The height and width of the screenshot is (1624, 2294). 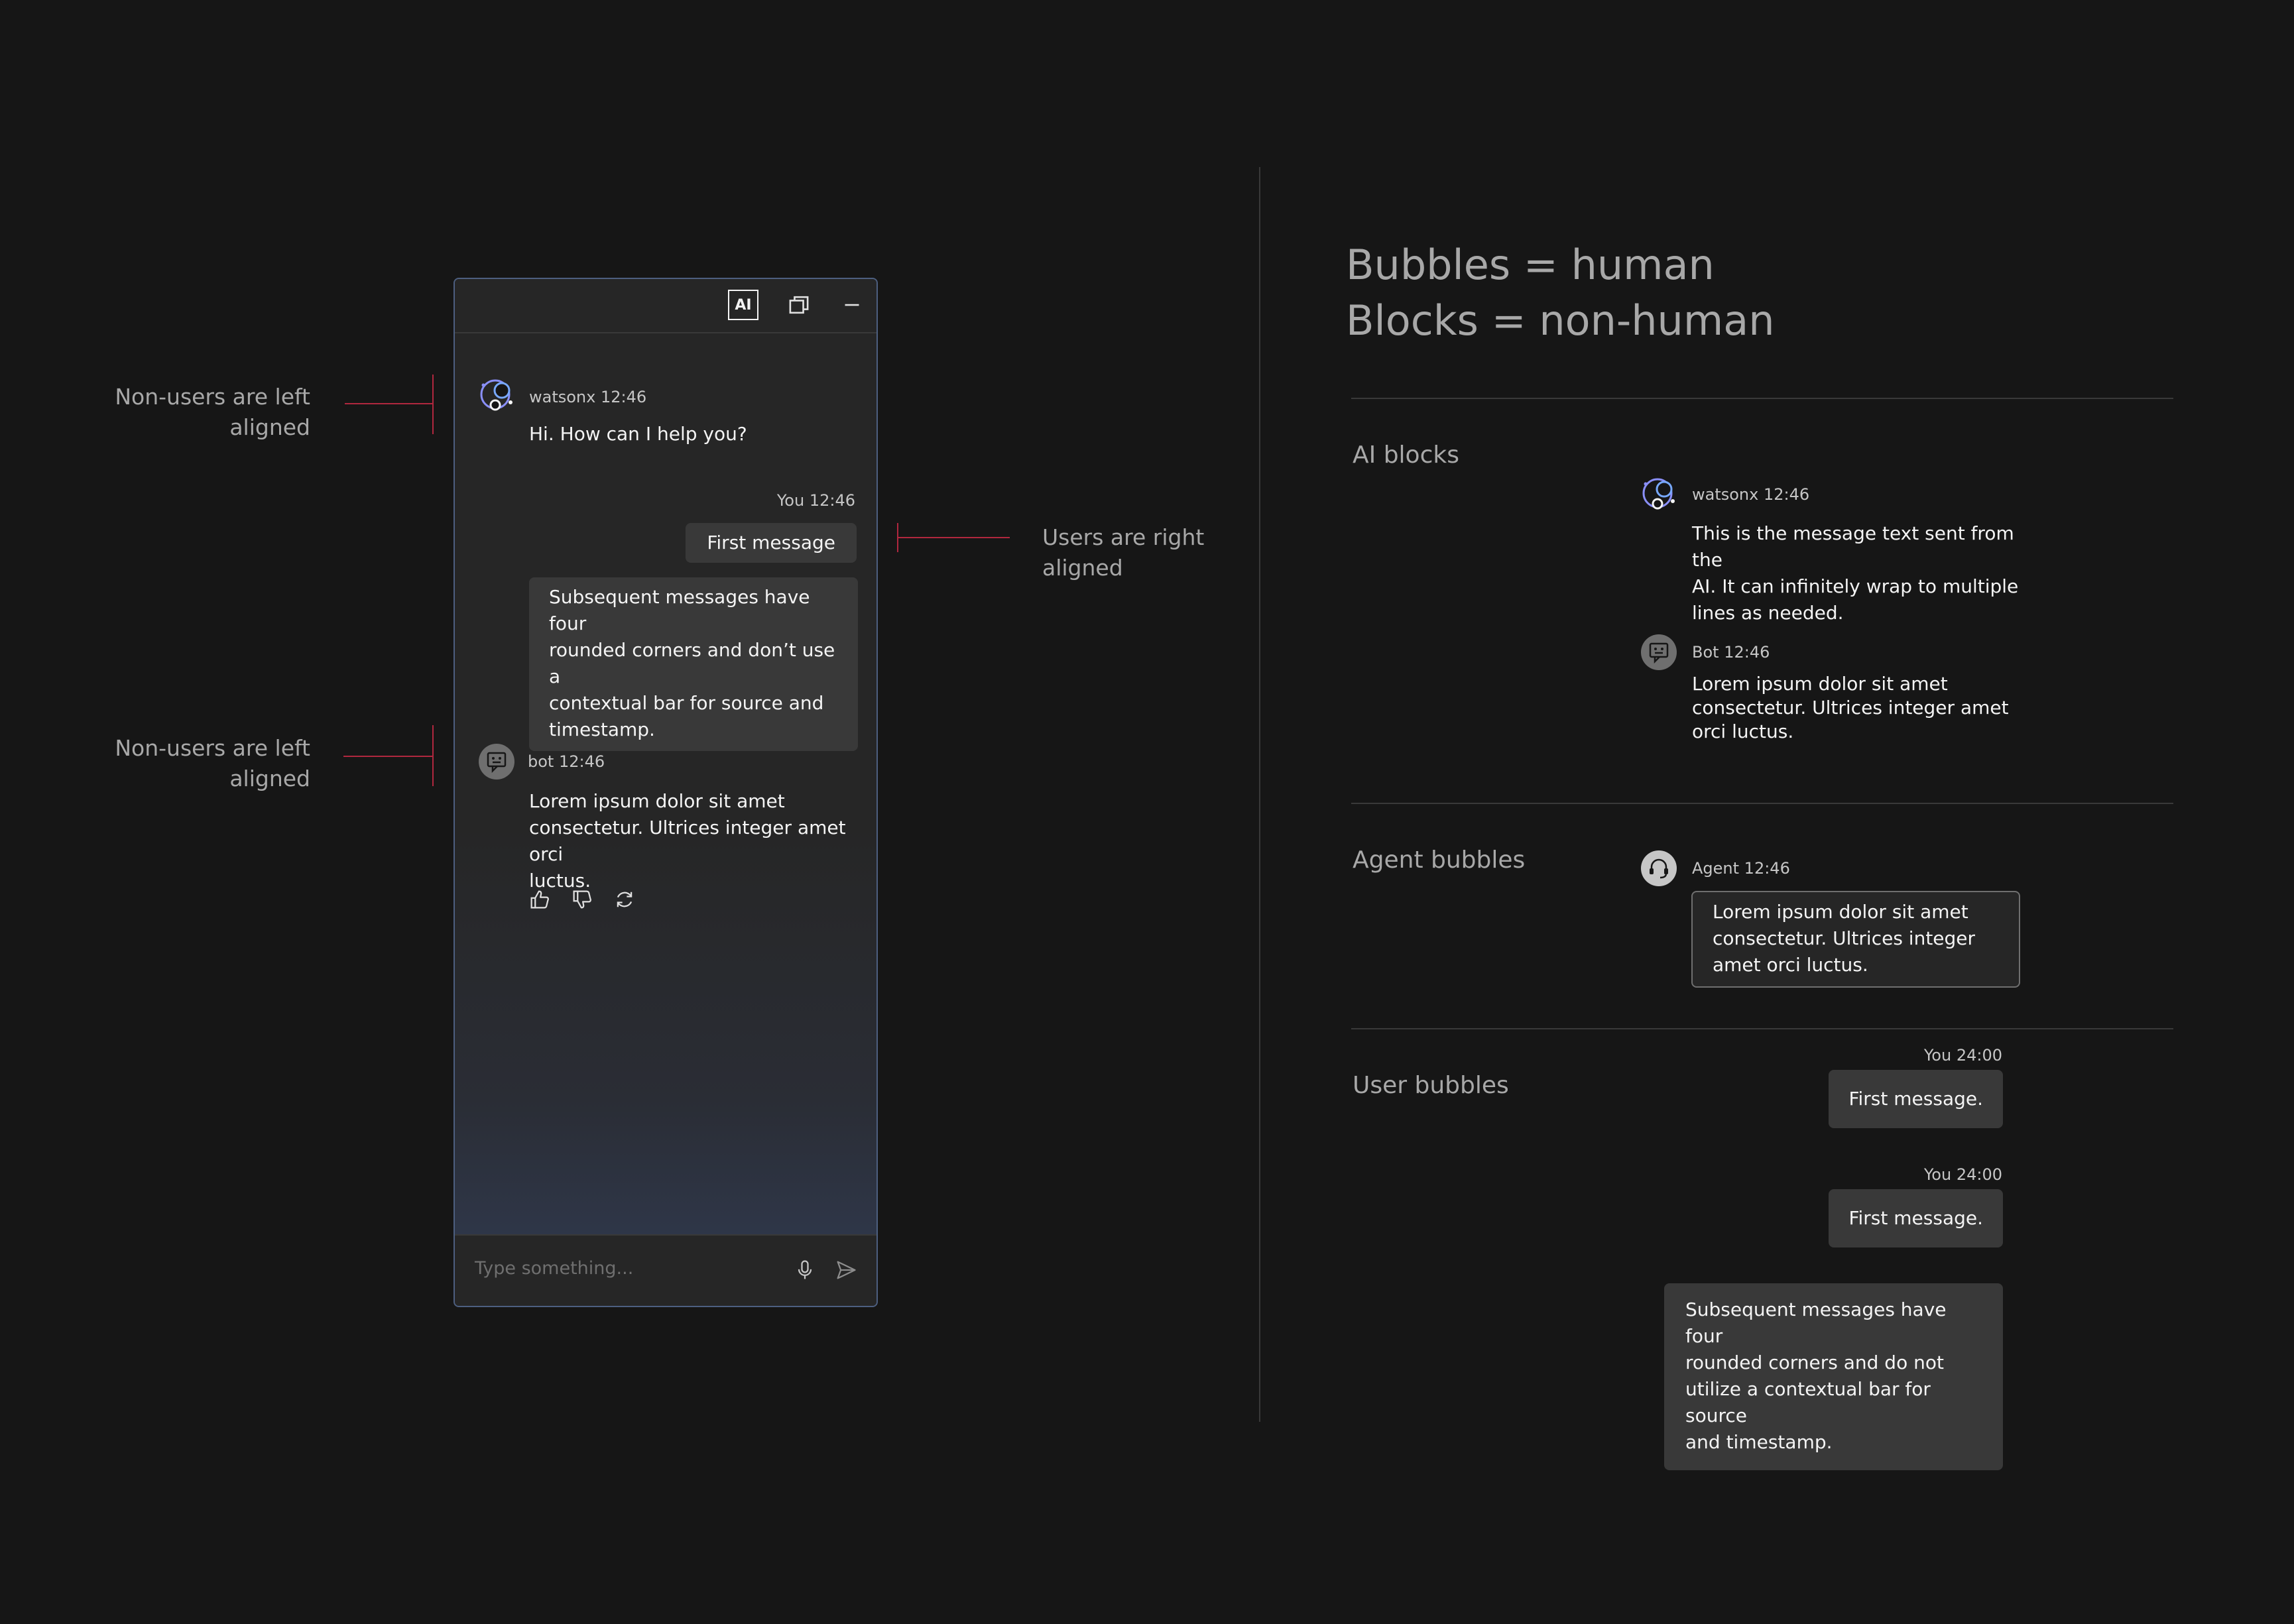 What do you see at coordinates (665, 306) in the screenshot?
I see `chat-header: AI` at bounding box center [665, 306].